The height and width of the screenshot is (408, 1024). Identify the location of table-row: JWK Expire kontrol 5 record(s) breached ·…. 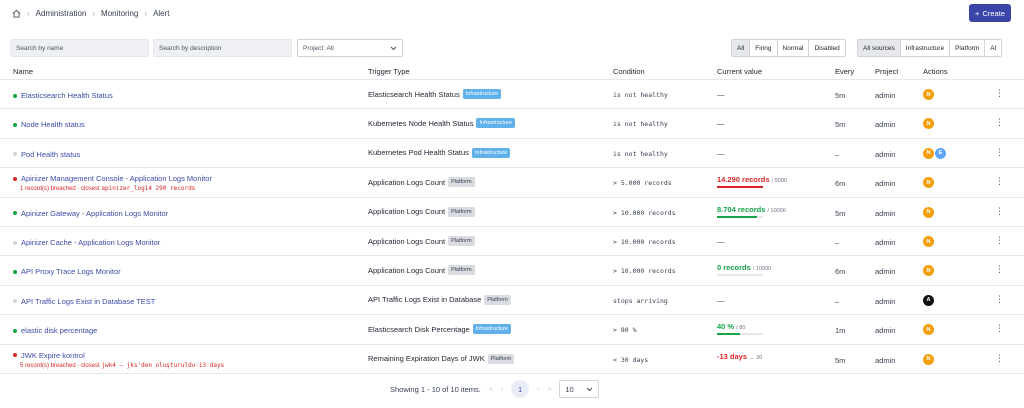
(512, 359).